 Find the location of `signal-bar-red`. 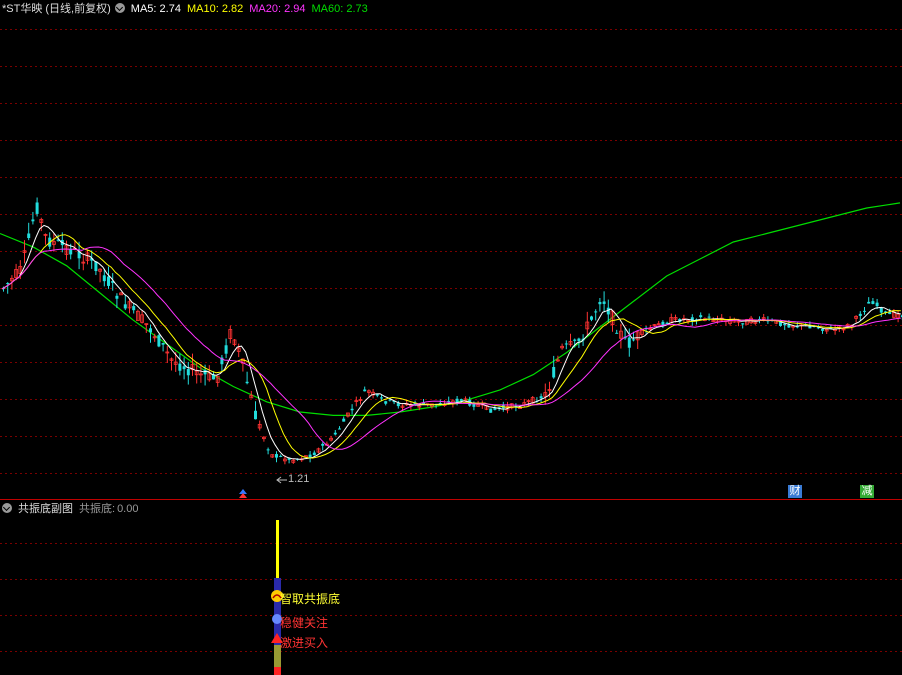

signal-bar-red is located at coordinates (277, 671).